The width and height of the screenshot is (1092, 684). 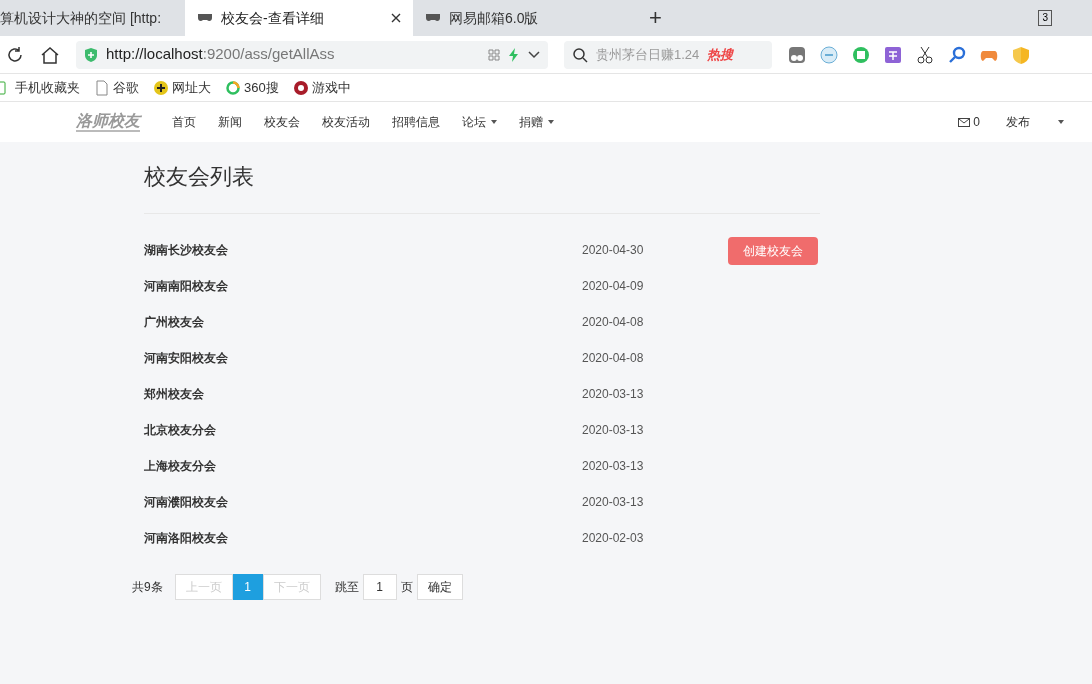 I want to click on reload-icon, so click(x=15, y=54).